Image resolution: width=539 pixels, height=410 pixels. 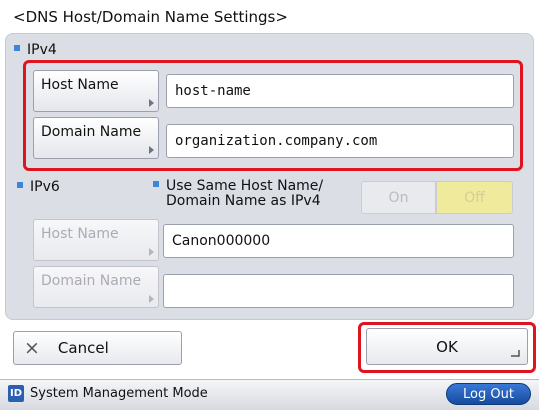 What do you see at coordinates (398, 197) in the screenshot?
I see `toggle-on-button: On` at bounding box center [398, 197].